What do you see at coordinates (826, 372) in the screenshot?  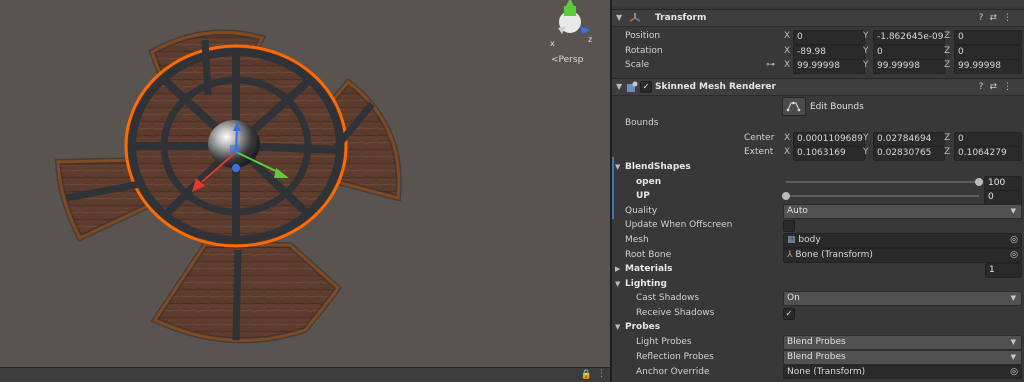 I see `anchor-override-value: None (Transform)` at bounding box center [826, 372].